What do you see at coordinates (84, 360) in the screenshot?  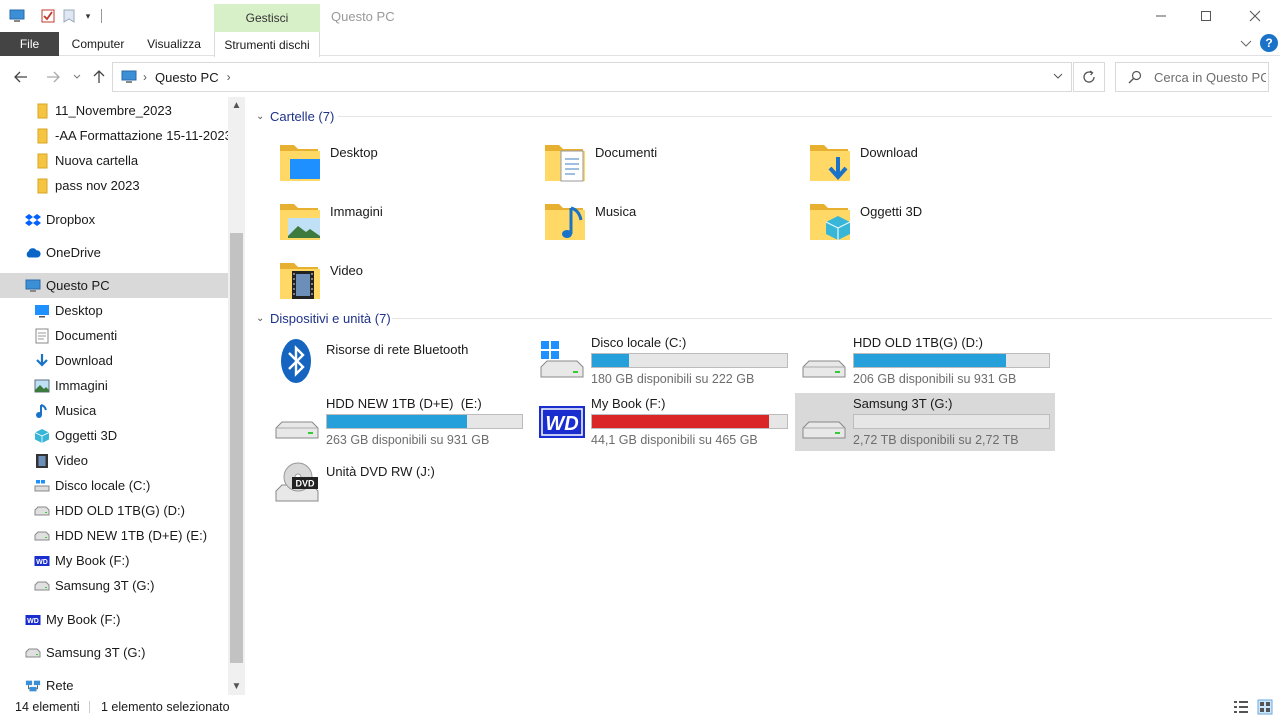 I see `sidebar-item-label: Download` at bounding box center [84, 360].